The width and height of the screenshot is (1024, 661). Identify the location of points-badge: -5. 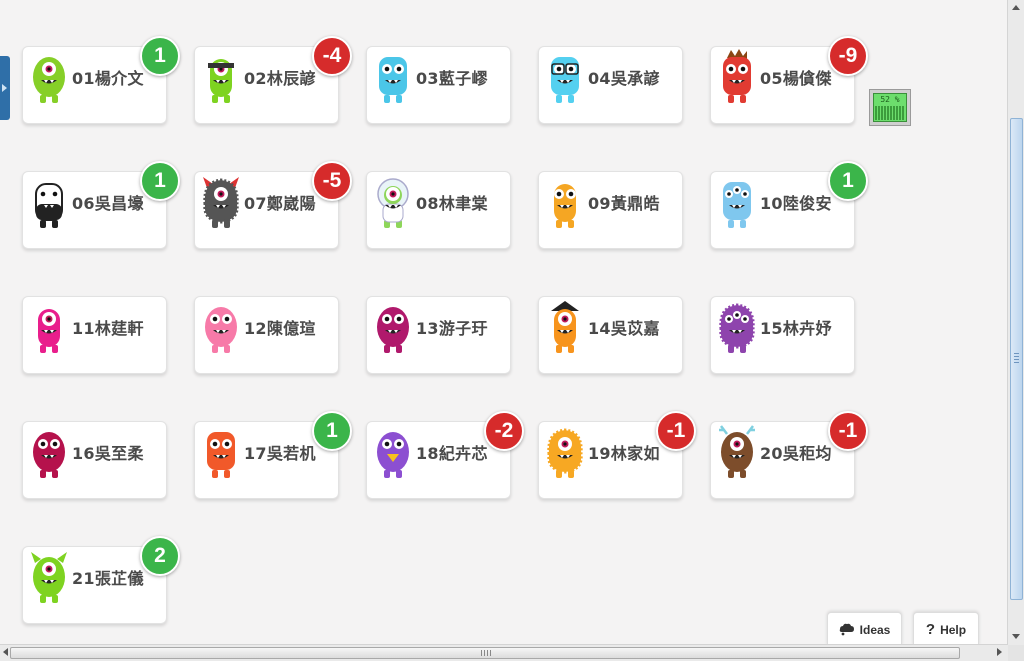
(332, 181).